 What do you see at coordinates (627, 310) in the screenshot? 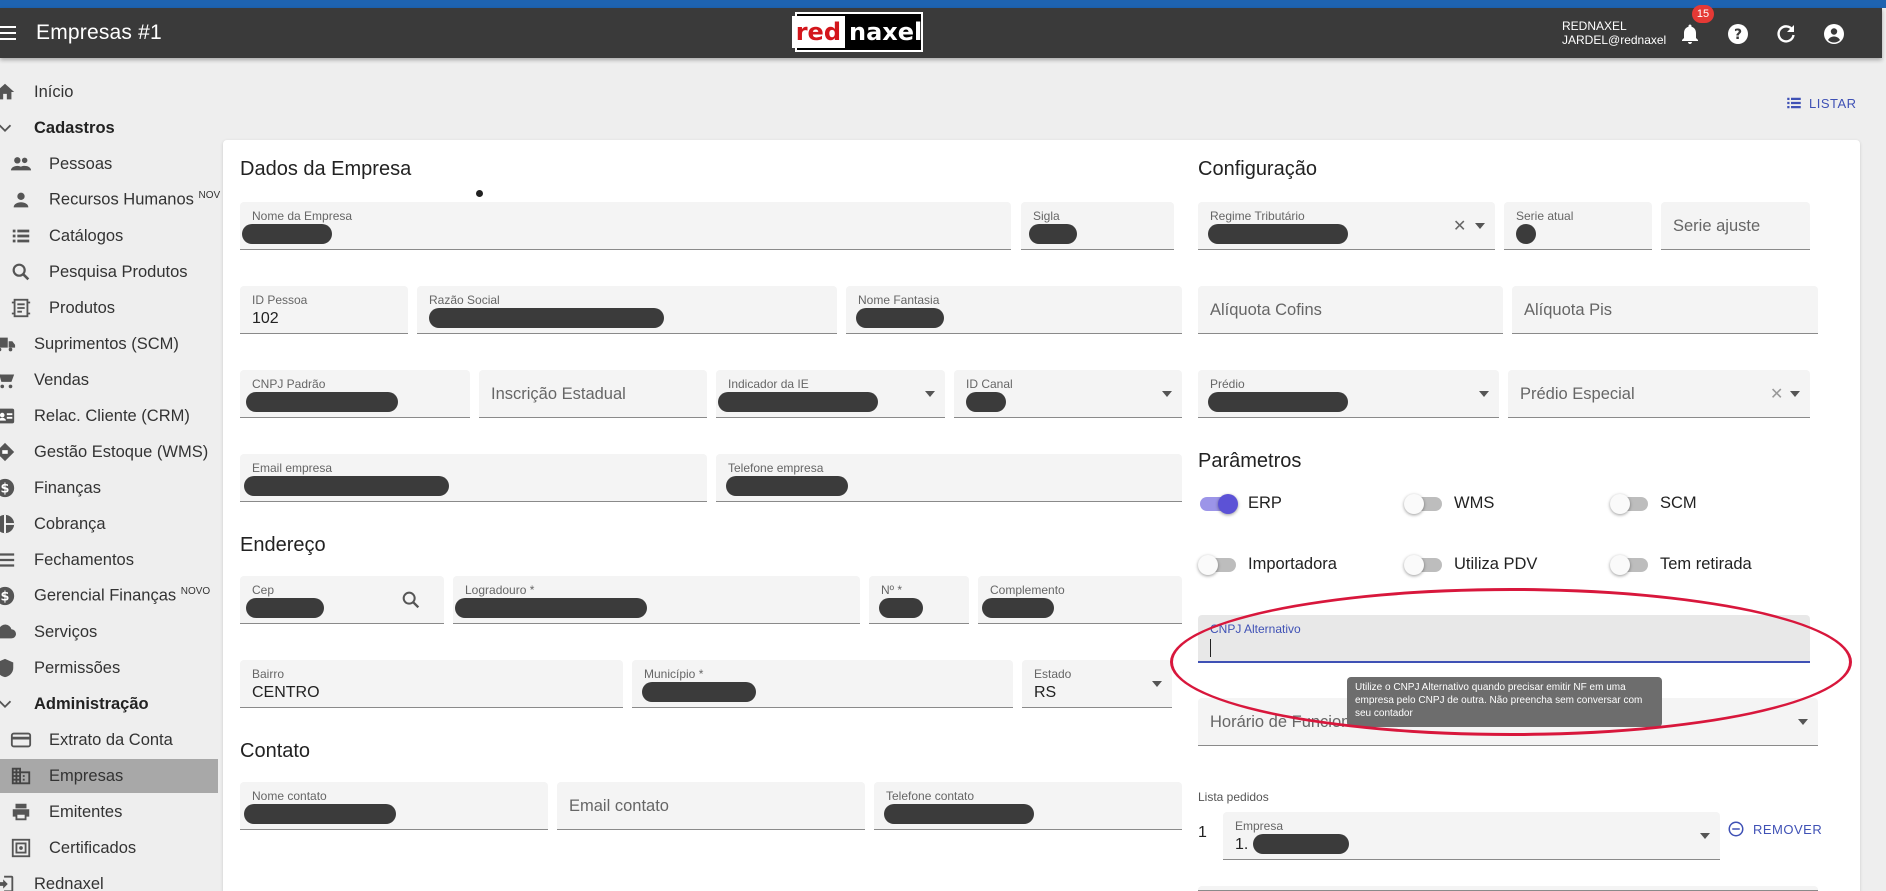
I see `razao-social-field: Razão Social` at bounding box center [627, 310].